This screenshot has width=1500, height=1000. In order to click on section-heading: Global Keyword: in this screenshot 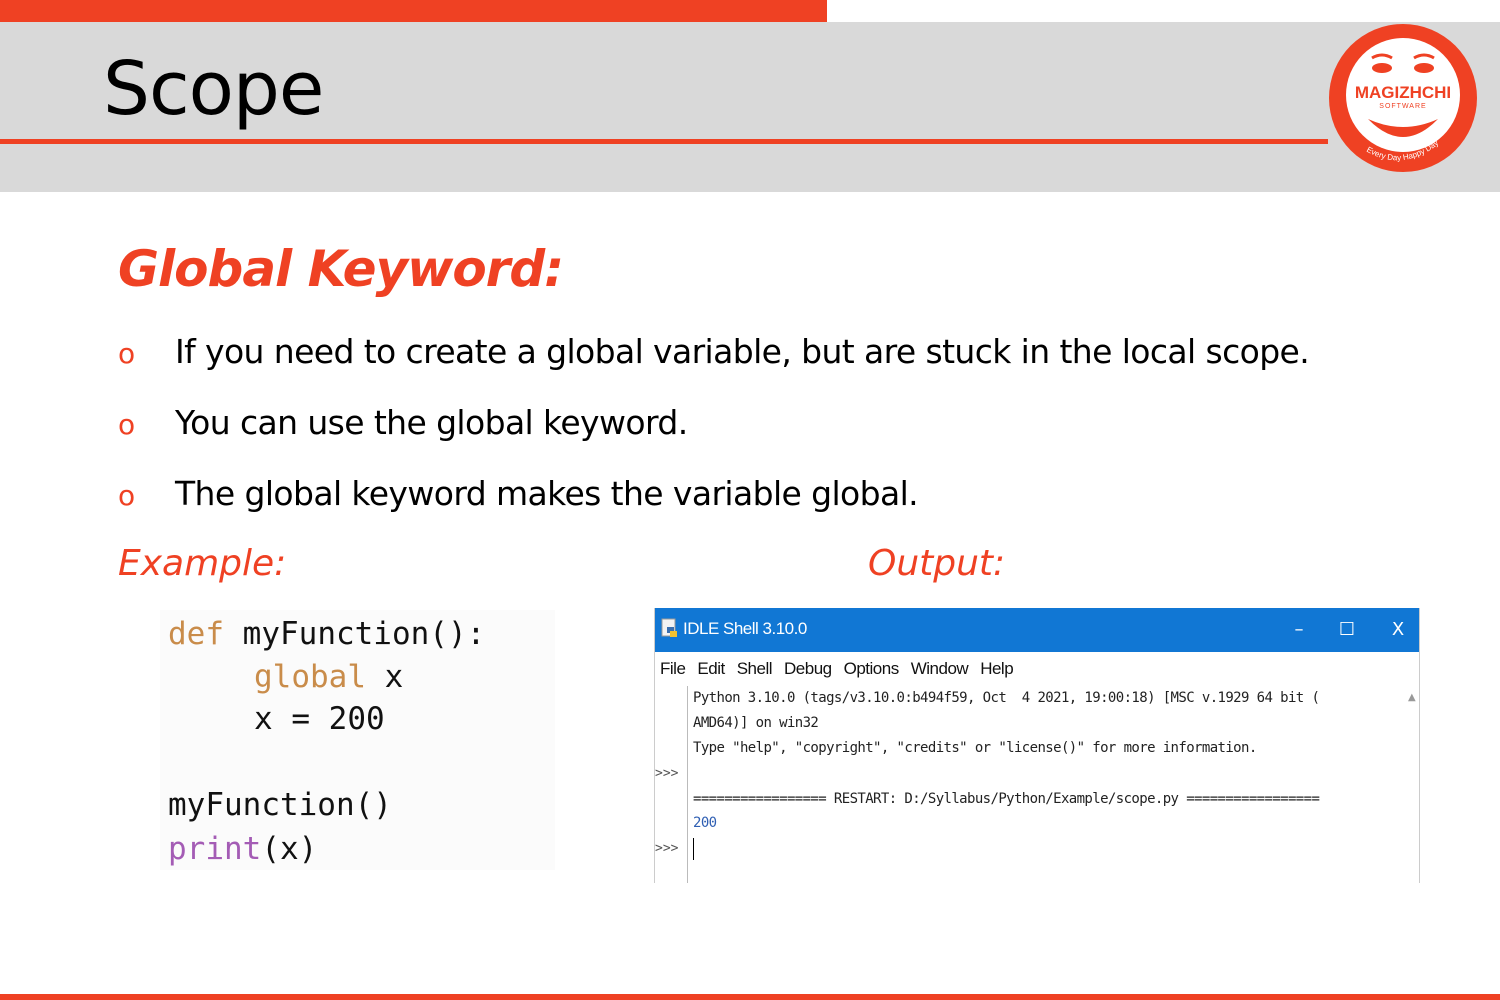, I will do `click(341, 269)`.